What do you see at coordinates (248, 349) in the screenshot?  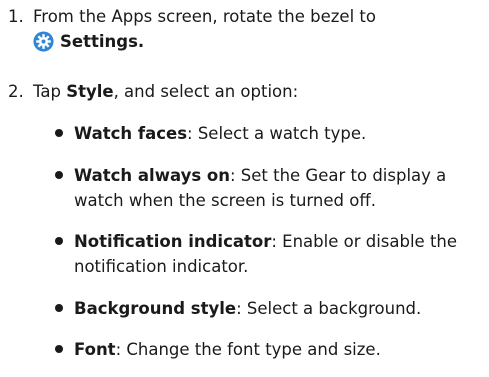 I see `option-description: : Change the font type and size.` at bounding box center [248, 349].